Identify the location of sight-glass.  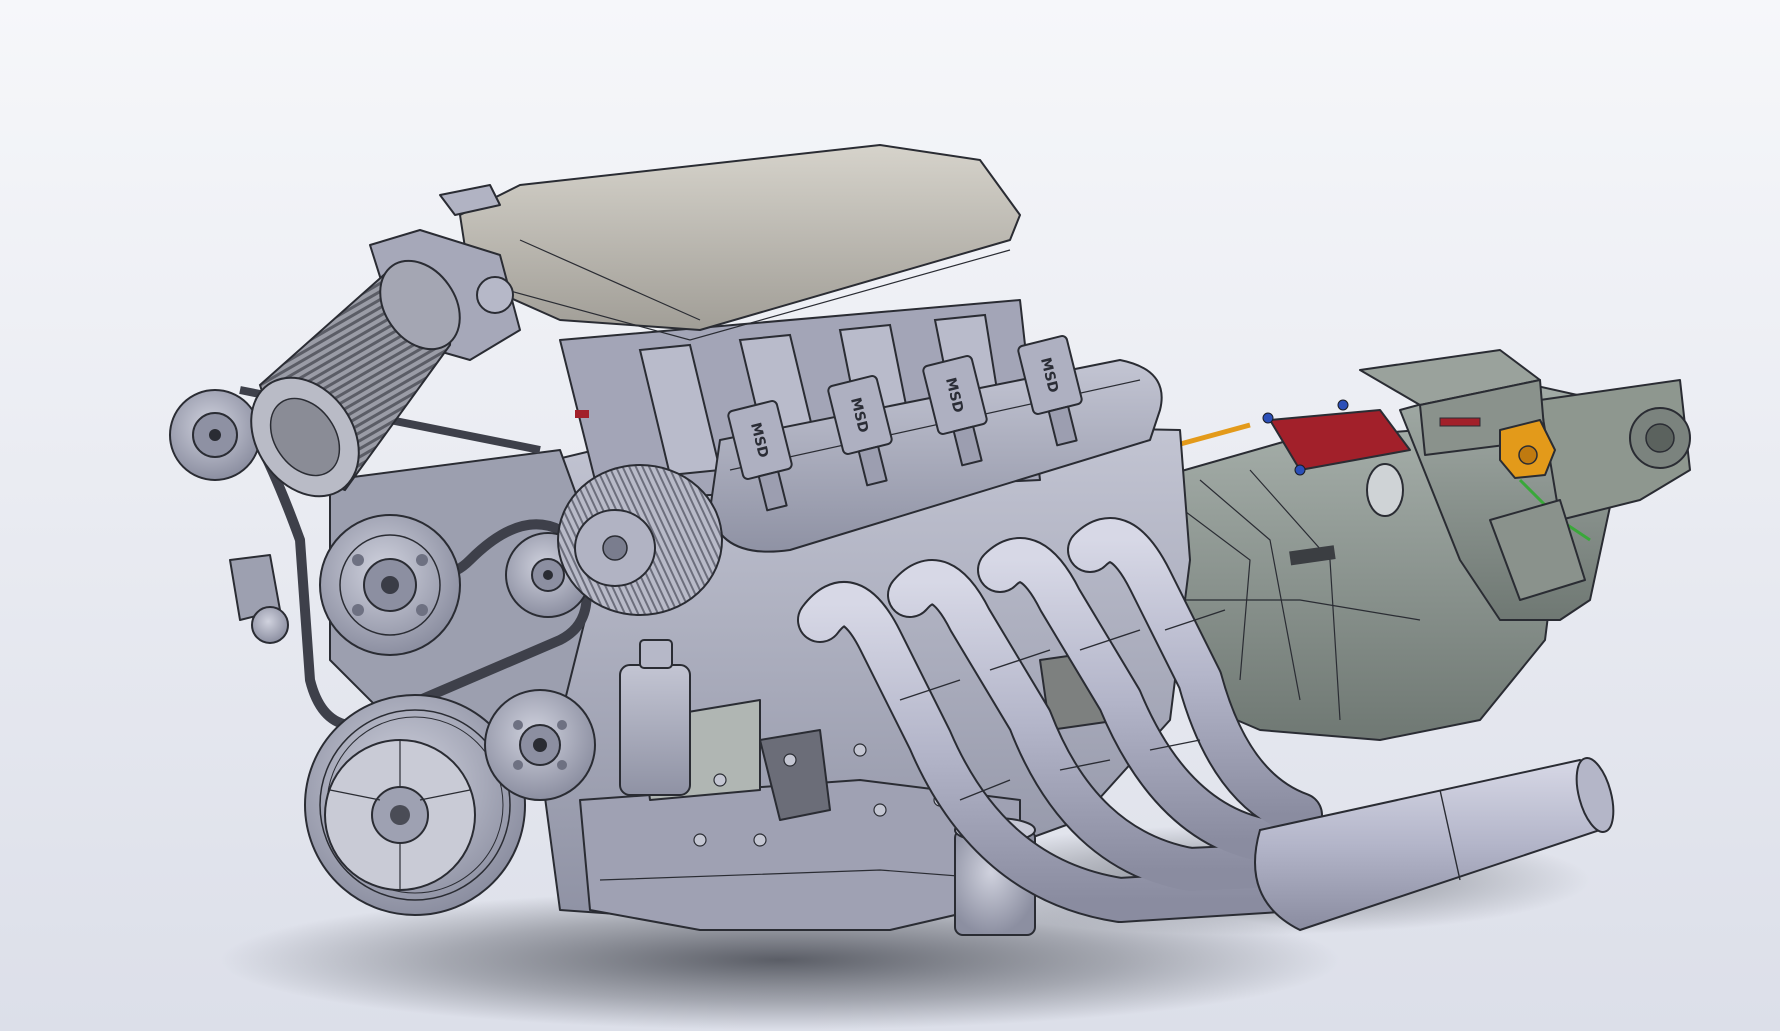
(1385, 490).